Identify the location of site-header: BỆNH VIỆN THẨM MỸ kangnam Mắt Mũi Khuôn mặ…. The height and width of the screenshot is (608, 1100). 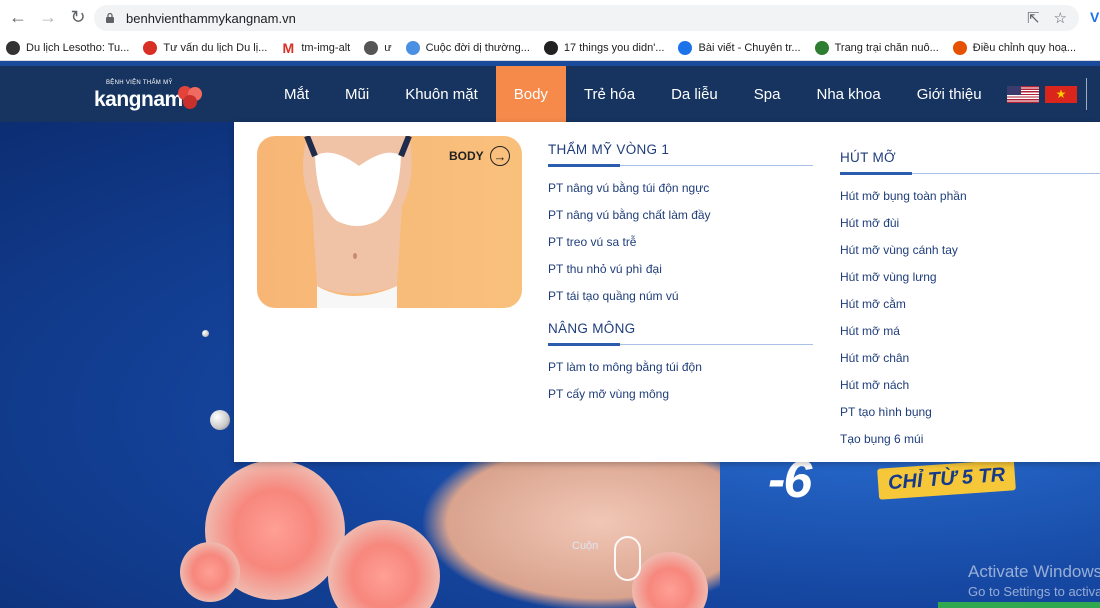
(550, 94).